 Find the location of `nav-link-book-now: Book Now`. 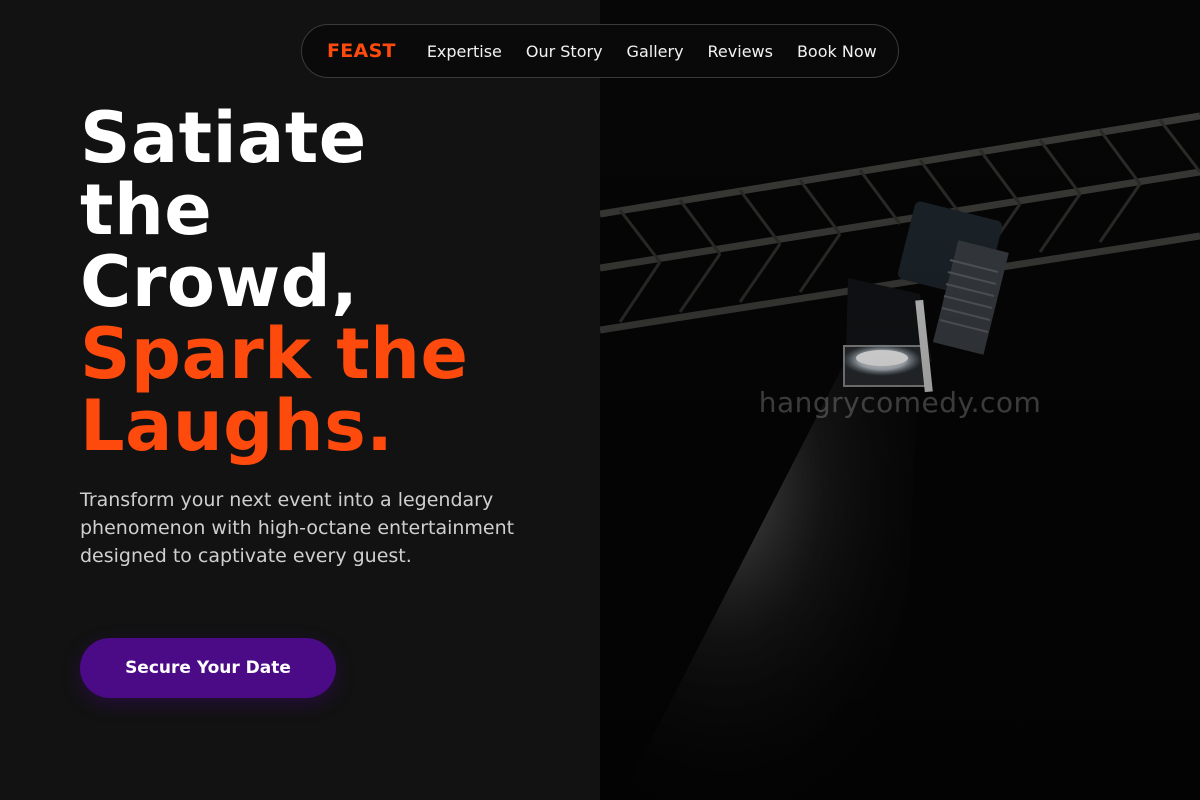

nav-link-book-now: Book Now is located at coordinates (837, 51).